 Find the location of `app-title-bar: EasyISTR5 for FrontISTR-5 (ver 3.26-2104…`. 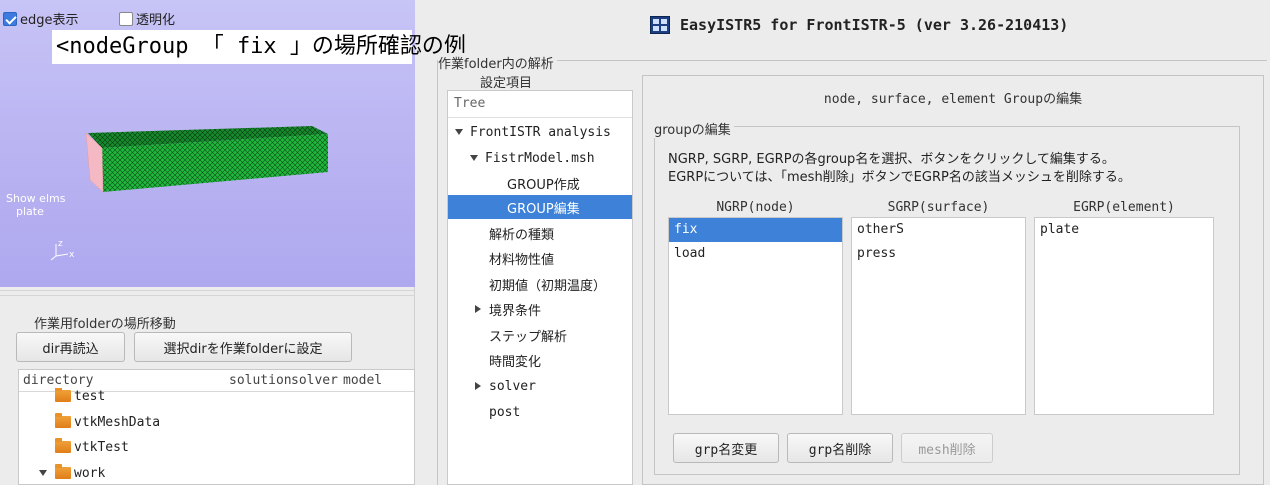

app-title-bar: EasyISTR5 for FrontISTR-5 (ver 3.26-2104… is located at coordinates (859, 25).